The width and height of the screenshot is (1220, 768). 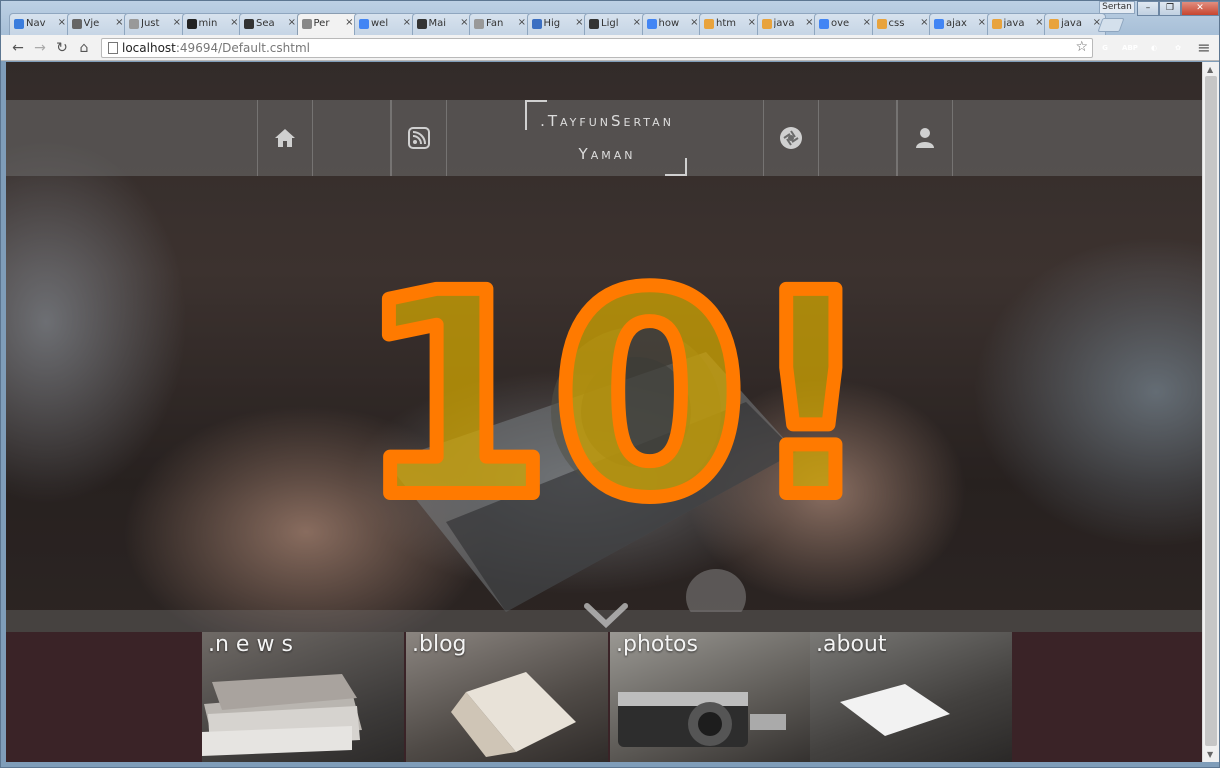 I want to click on page-icon, so click(x=113, y=48).